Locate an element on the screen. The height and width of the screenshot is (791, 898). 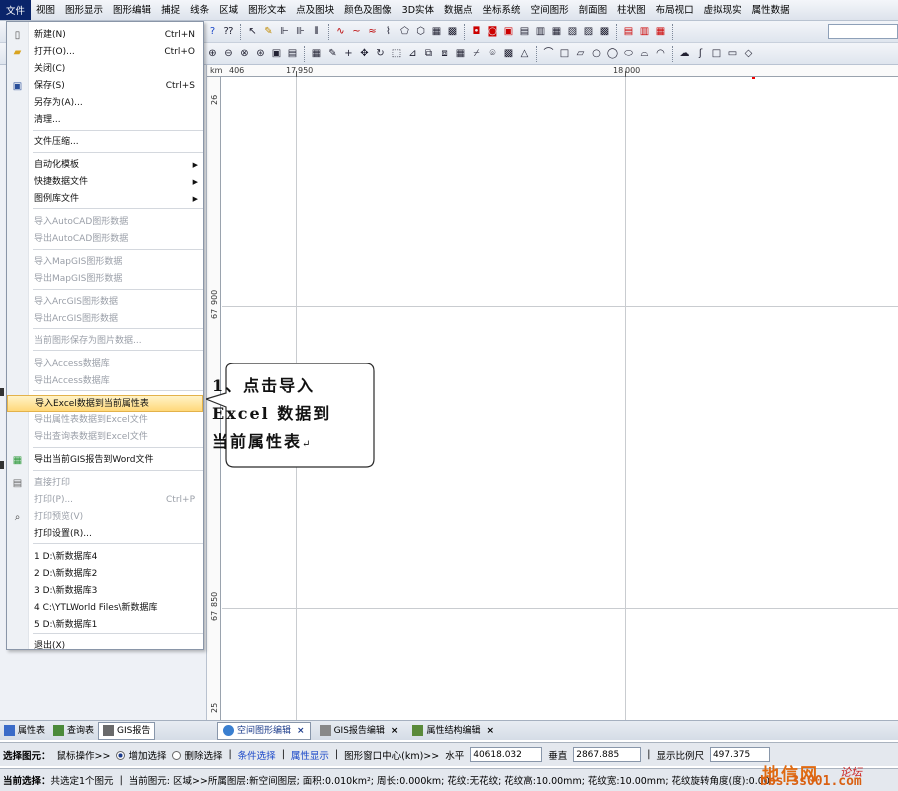
file-menu-item-0: ▯ 新建(N) Ctrl+N is located at coordinates (105, 35).